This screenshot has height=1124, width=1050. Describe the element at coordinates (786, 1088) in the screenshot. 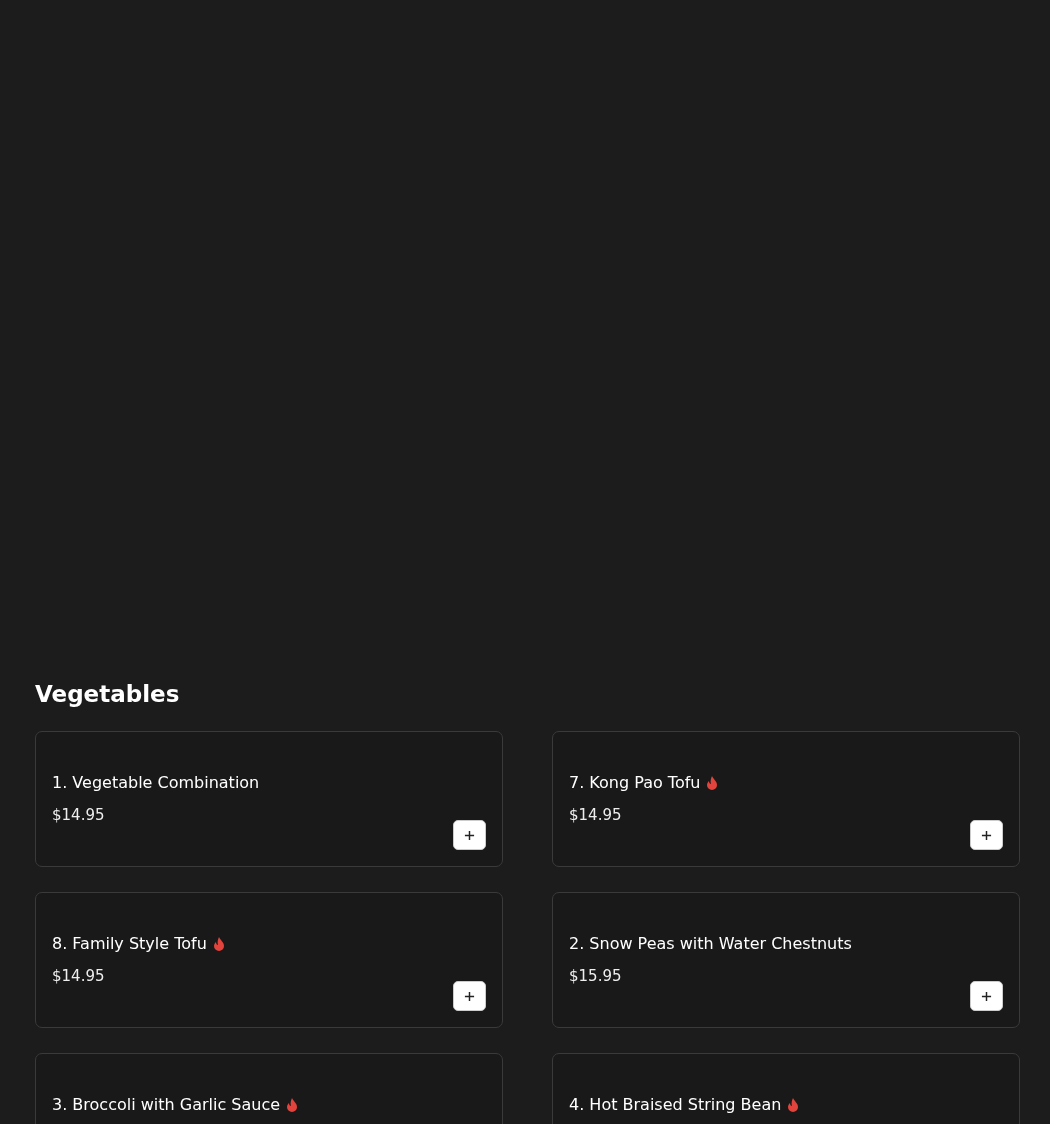

I see `menu-item-card: 4. Hot Braised String Bean` at that location.